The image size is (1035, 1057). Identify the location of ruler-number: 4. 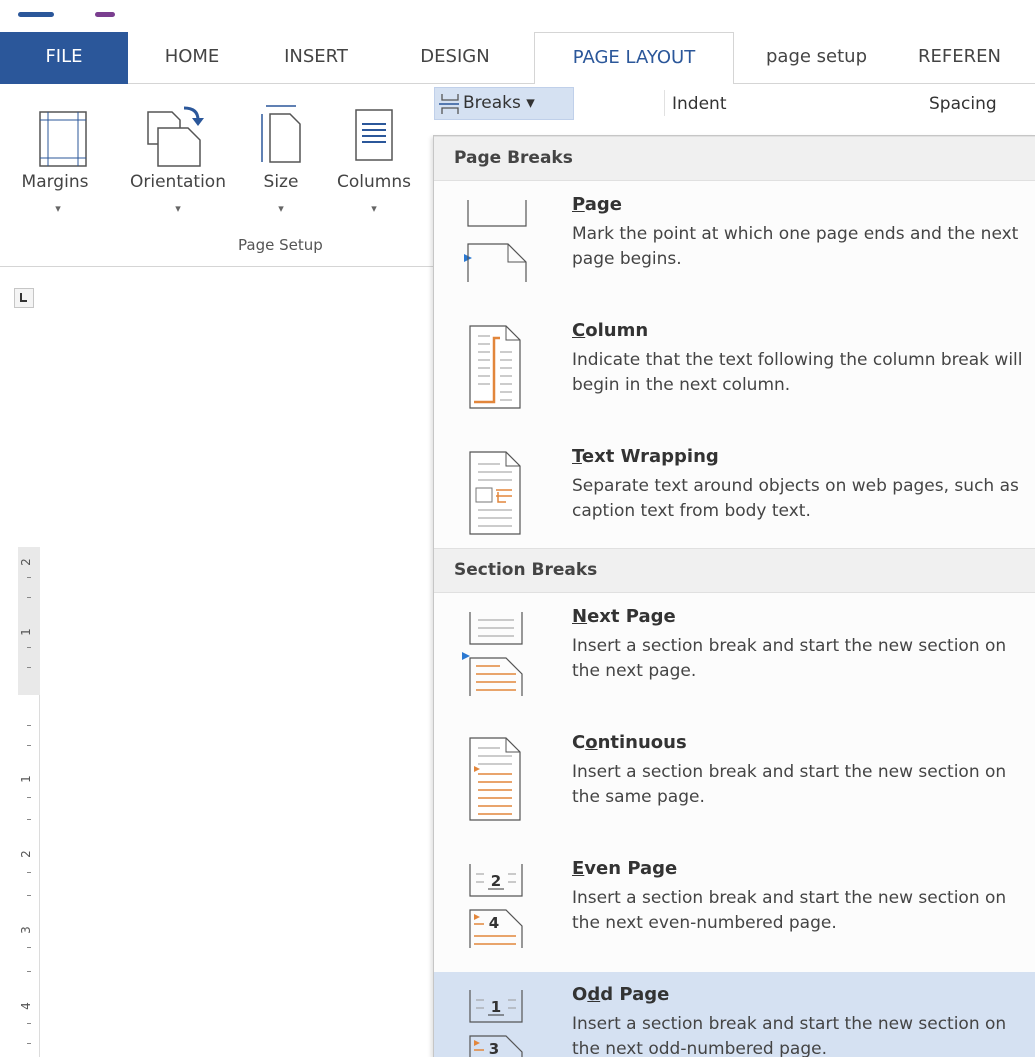
(25, 1006).